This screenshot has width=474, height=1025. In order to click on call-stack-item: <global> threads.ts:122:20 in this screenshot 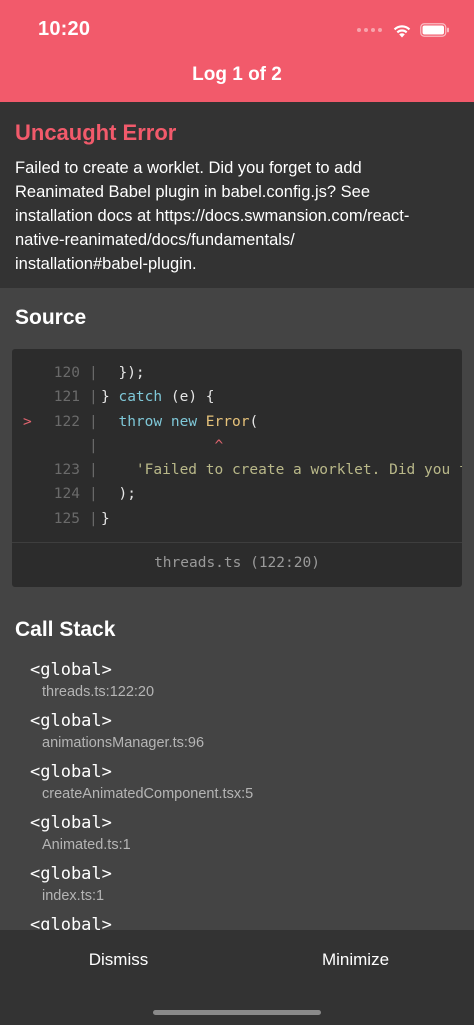, I will do `click(237, 683)`.